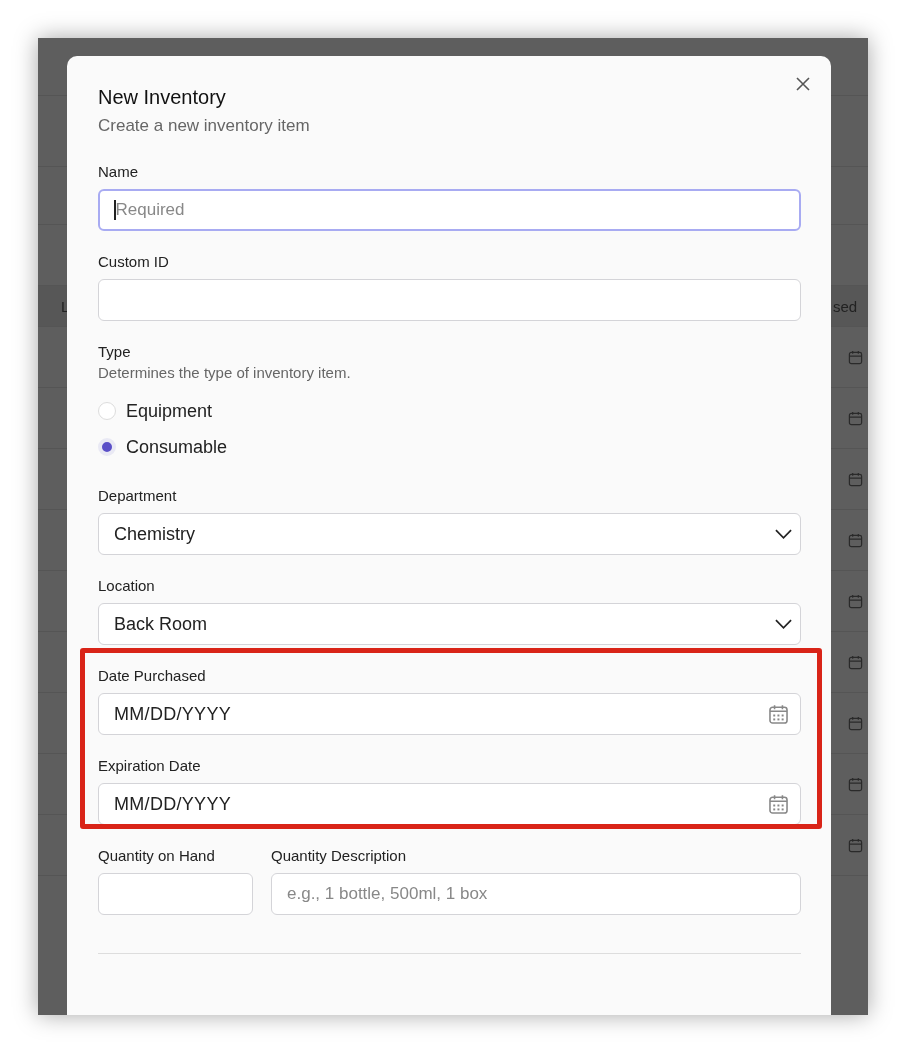 The width and height of the screenshot is (906, 1053). I want to click on select-field: Chemistry, so click(449, 534).